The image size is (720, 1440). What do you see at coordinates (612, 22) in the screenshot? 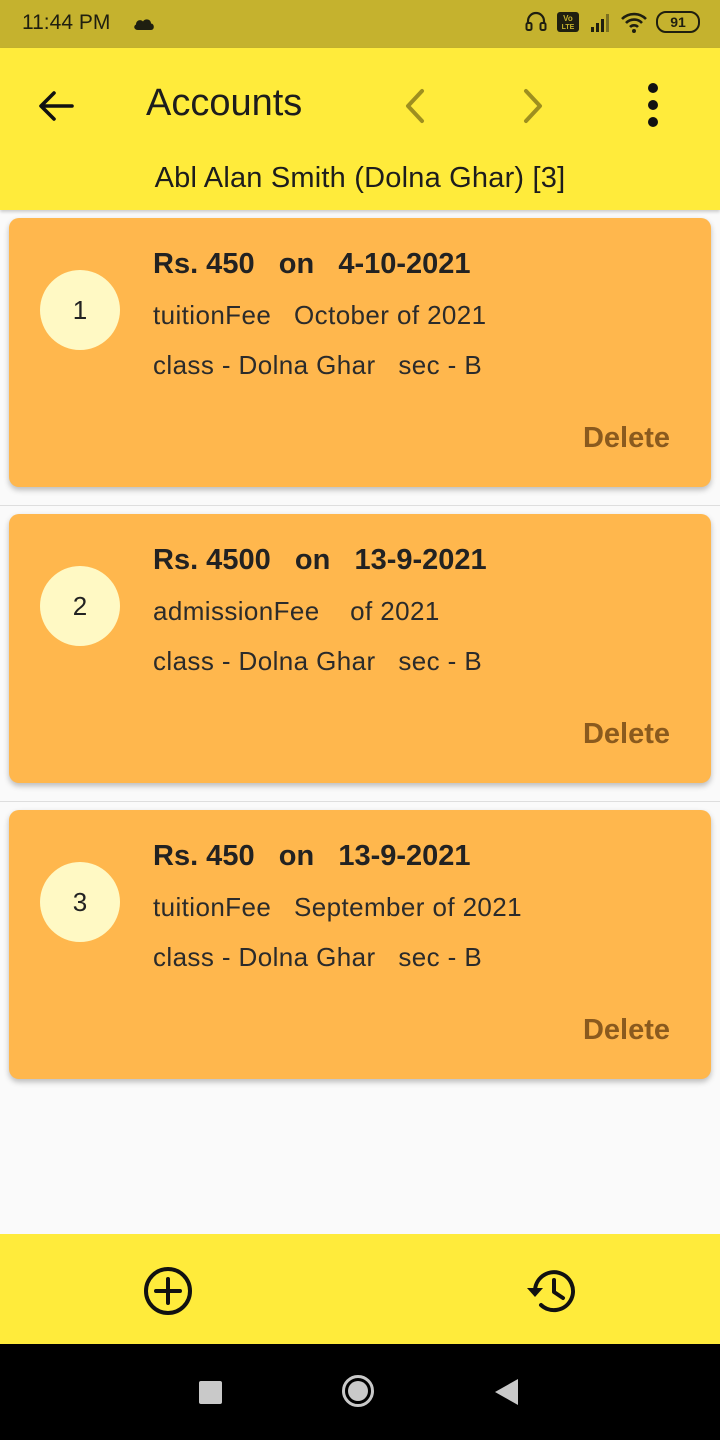
I see `status-icons: Vo LTE 91` at bounding box center [612, 22].